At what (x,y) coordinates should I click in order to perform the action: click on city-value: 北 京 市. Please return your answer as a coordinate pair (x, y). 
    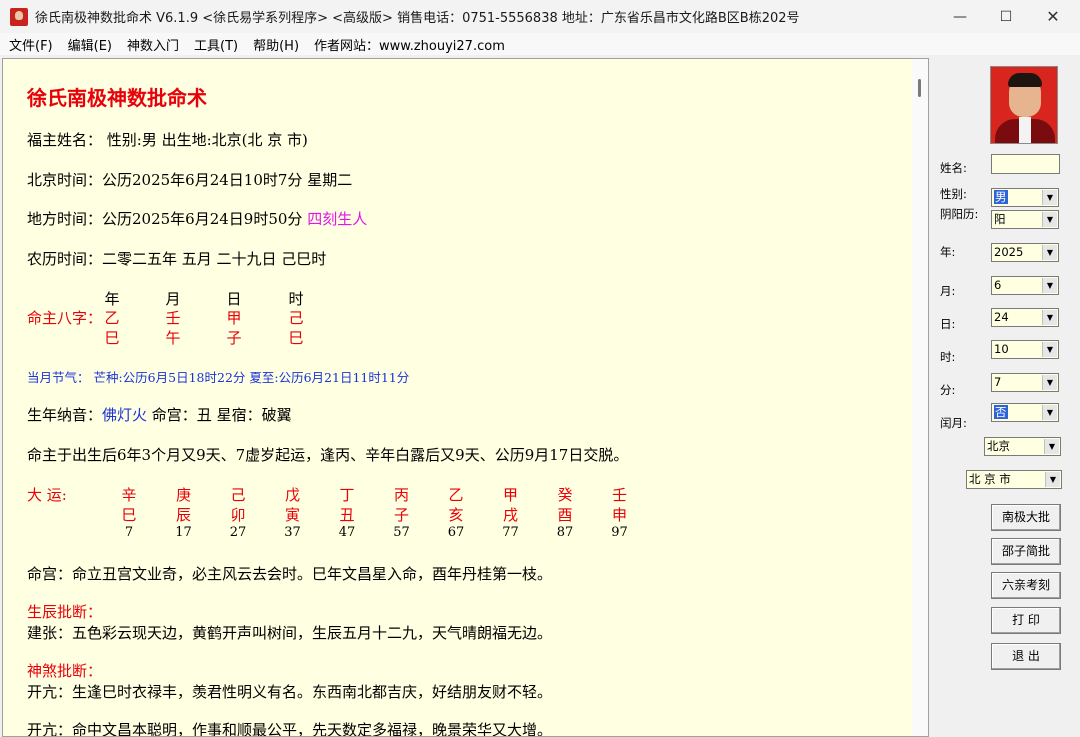
    Looking at the image, I should click on (990, 479).